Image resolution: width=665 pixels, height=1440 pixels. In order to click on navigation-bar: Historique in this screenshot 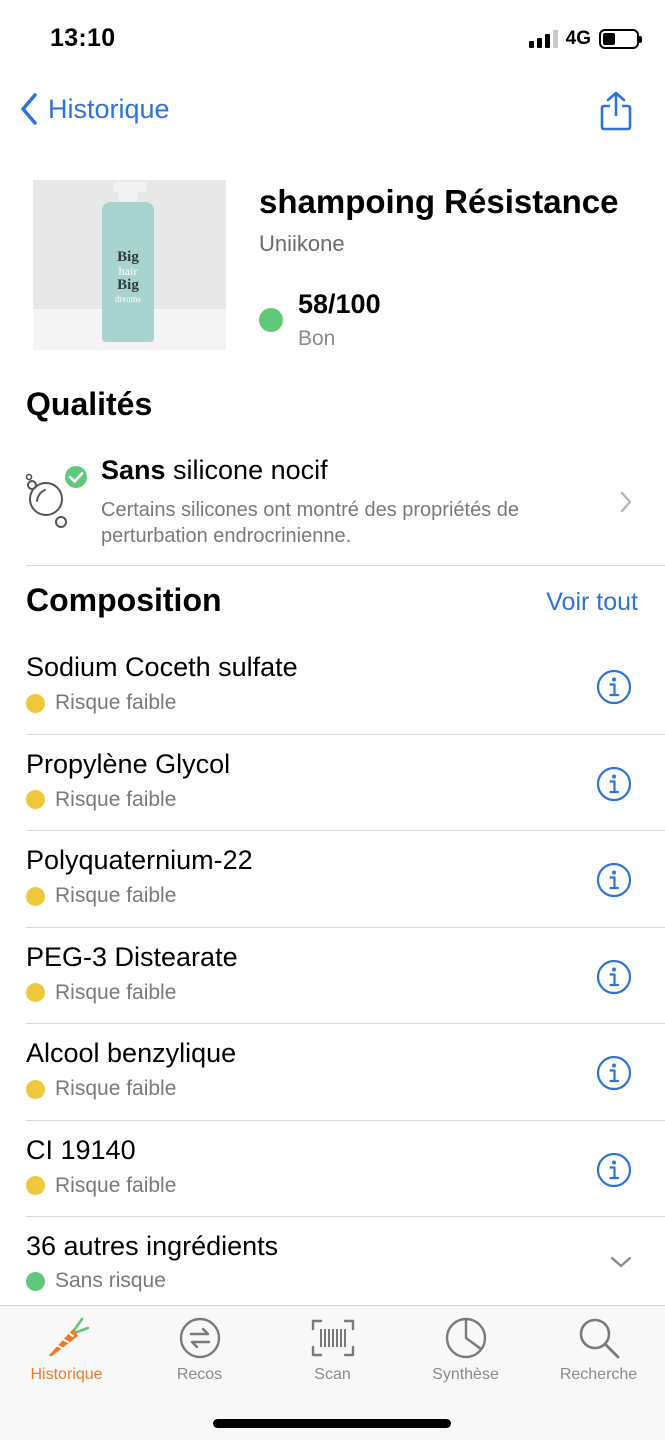, I will do `click(332, 113)`.